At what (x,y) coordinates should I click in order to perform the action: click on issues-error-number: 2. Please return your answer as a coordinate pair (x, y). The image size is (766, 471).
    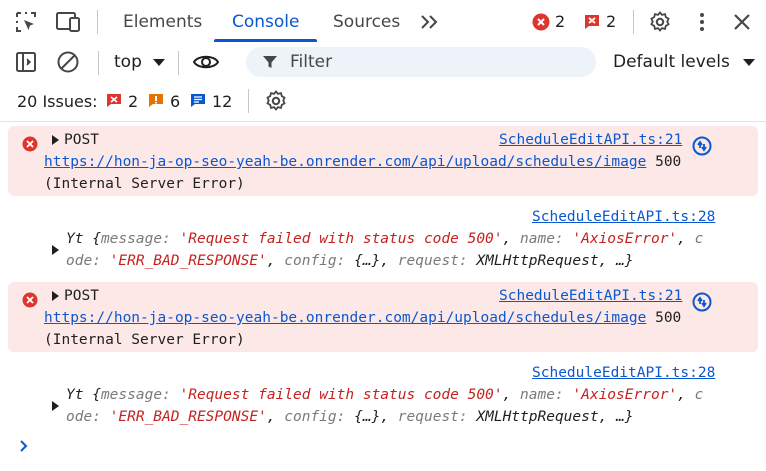
    Looking at the image, I should click on (133, 101).